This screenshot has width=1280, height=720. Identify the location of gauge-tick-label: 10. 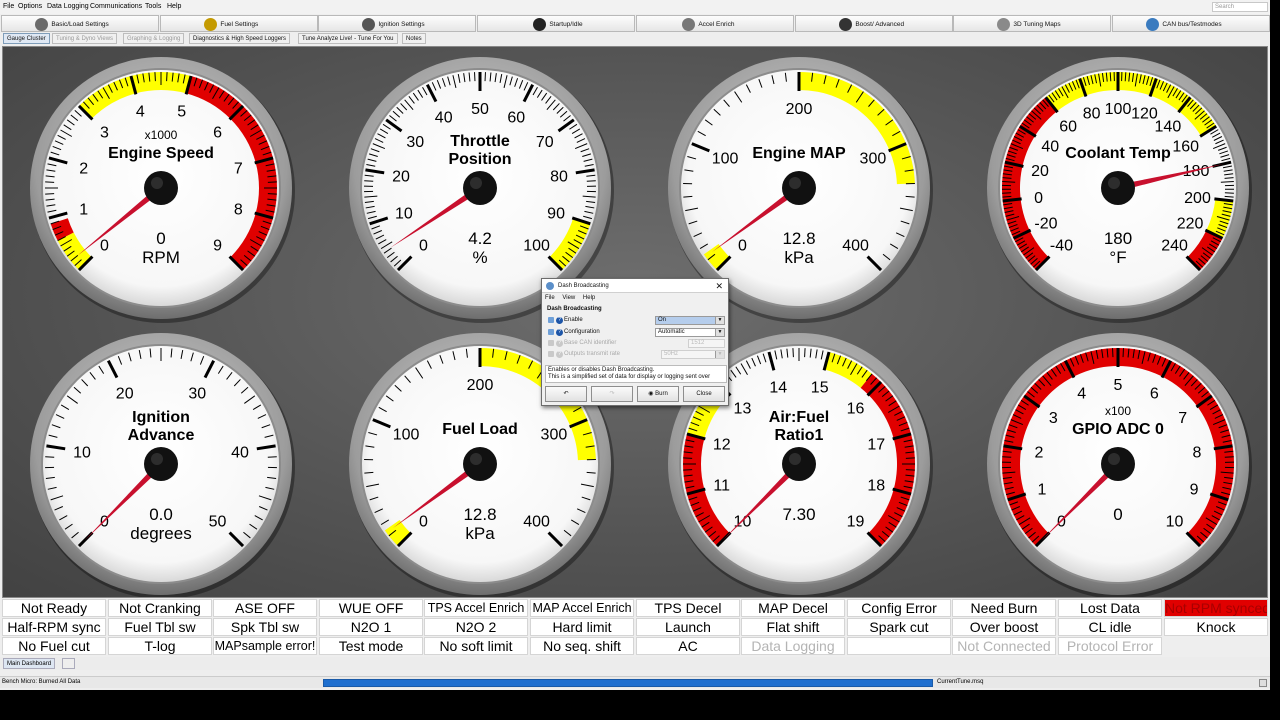
(743, 522).